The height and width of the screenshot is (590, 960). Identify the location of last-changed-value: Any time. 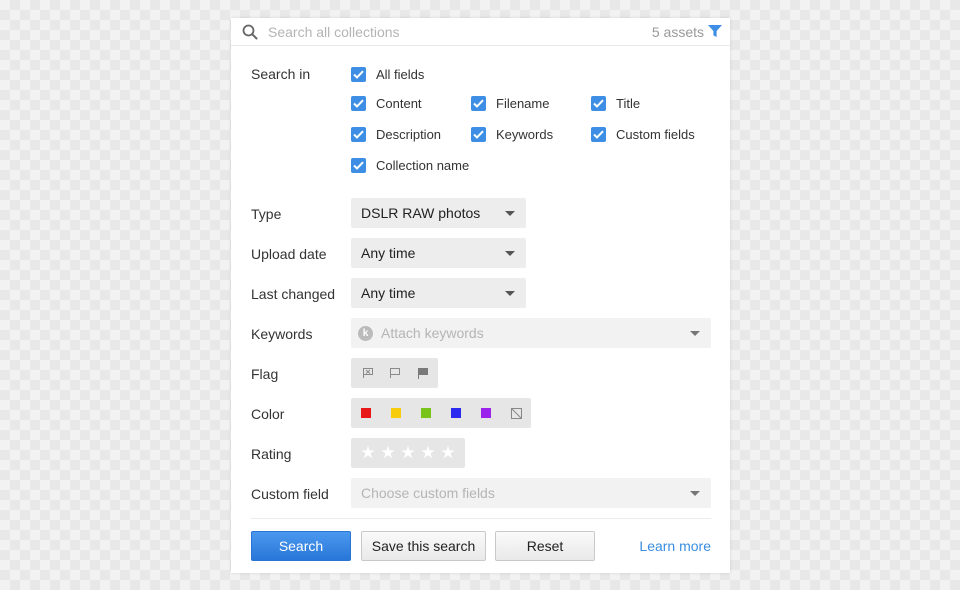
(388, 293).